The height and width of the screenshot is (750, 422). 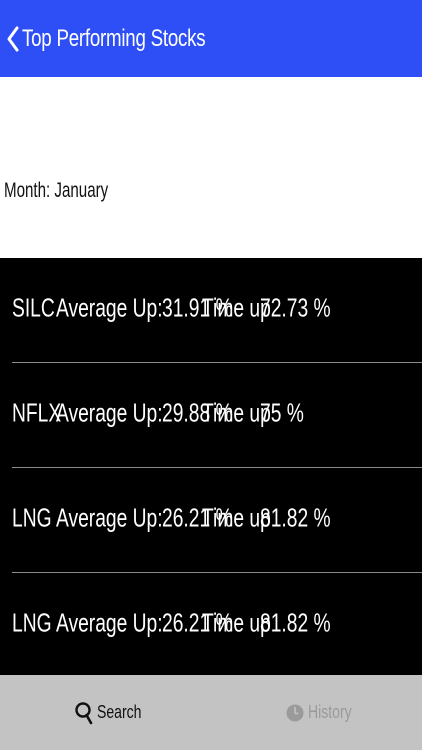 What do you see at coordinates (295, 713) in the screenshot?
I see `clock-icon` at bounding box center [295, 713].